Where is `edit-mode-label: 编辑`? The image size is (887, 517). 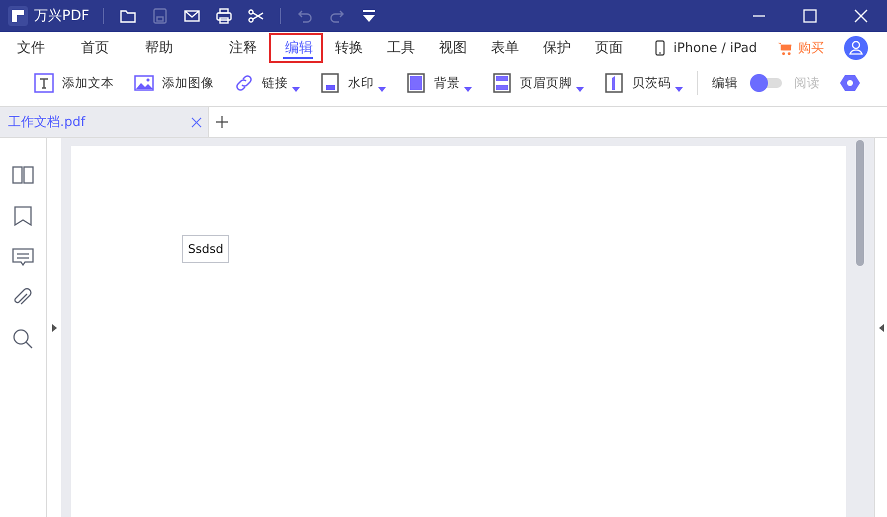 edit-mode-label: 编辑 is located at coordinates (725, 83).